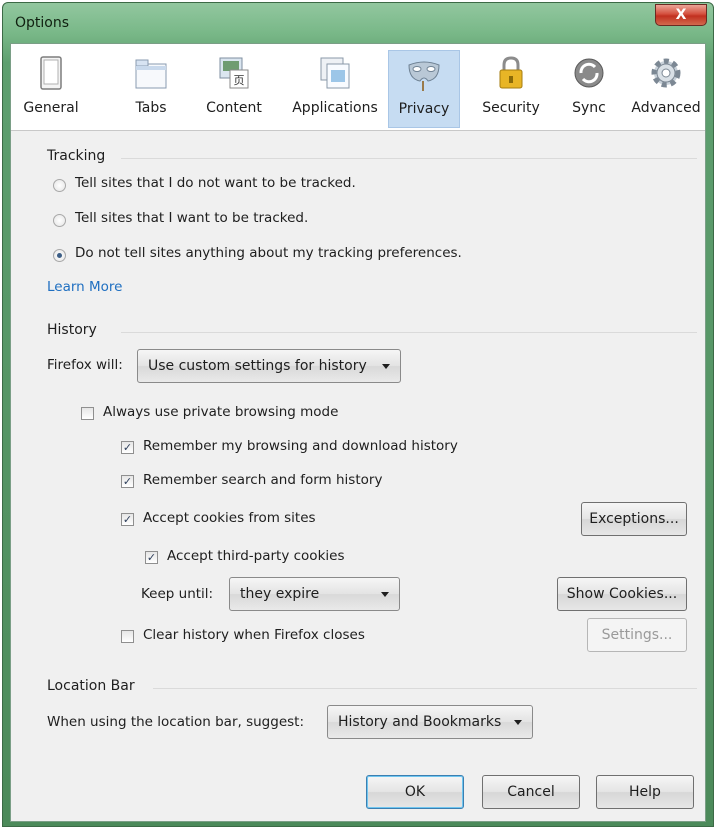 The height and width of the screenshot is (831, 718). What do you see at coordinates (335, 73) in the screenshot?
I see `applications-icon` at bounding box center [335, 73].